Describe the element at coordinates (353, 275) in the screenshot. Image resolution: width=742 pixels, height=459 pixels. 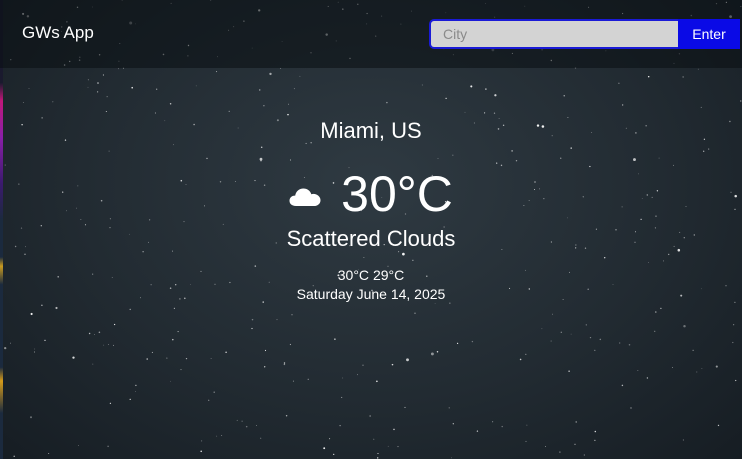
I see `high-temperature: 30°C` at that location.